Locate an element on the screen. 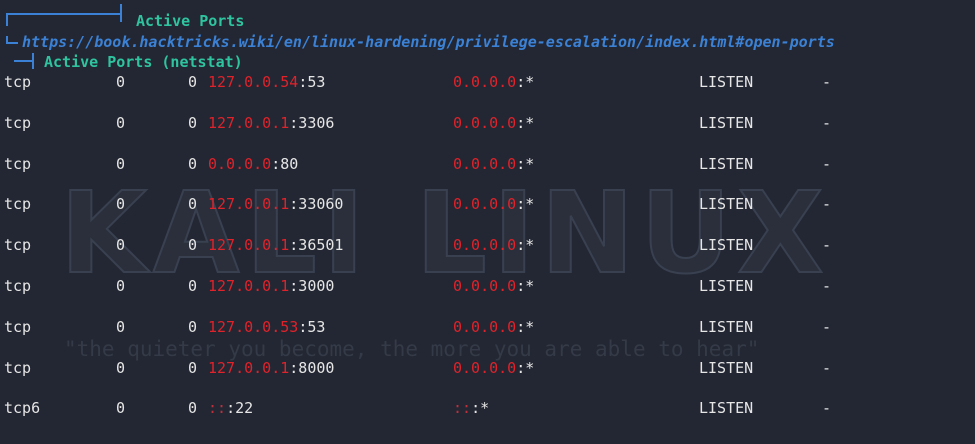  proto-text: tcp6 is located at coordinates (22, 408).